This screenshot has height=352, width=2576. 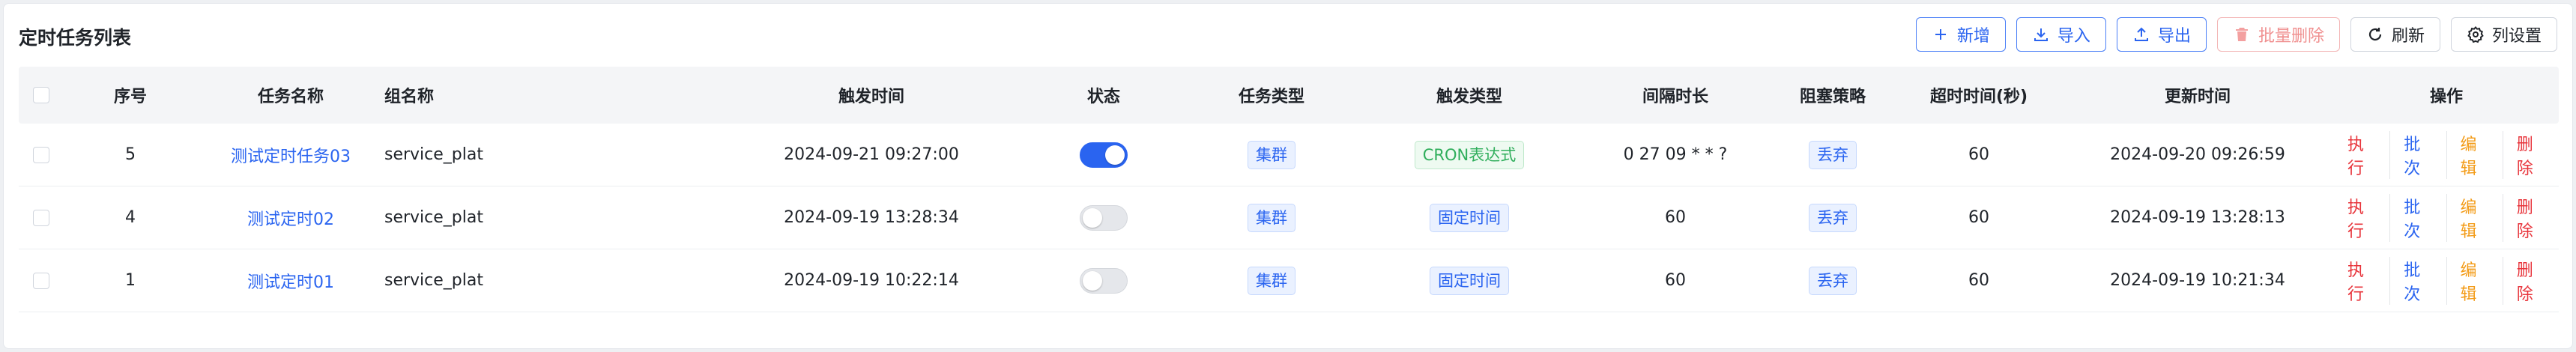 What do you see at coordinates (1103, 97) in the screenshot?
I see `column-header-status: 状态` at bounding box center [1103, 97].